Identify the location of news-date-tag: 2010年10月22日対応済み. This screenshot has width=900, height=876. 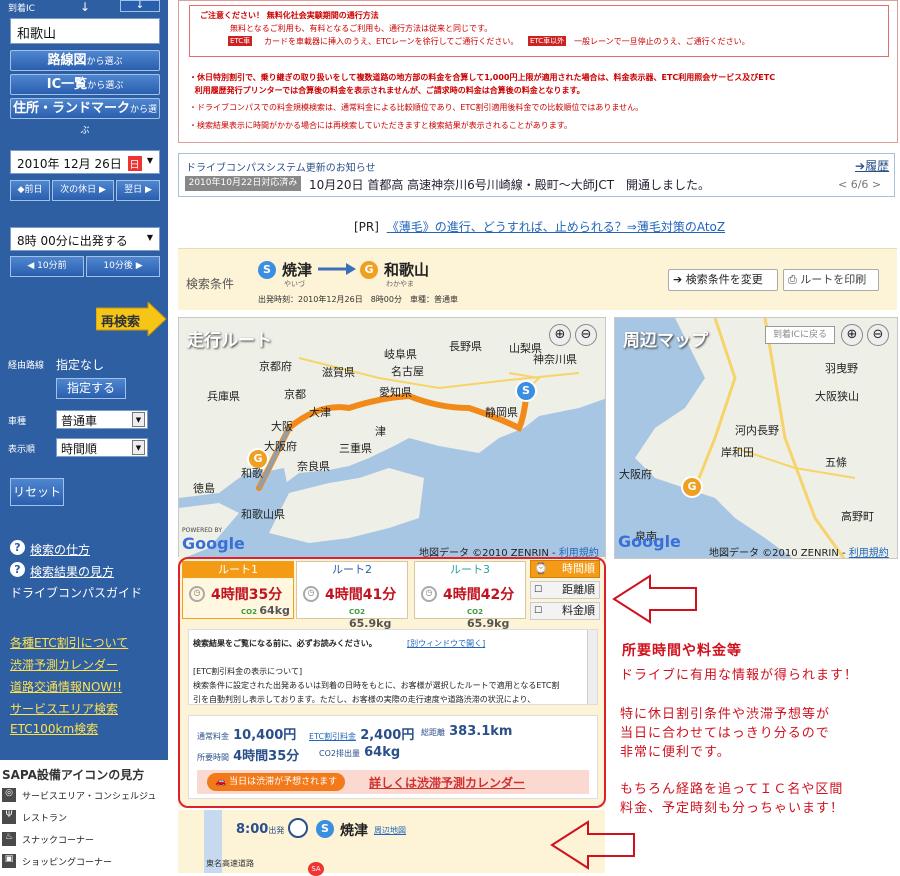
(243, 183).